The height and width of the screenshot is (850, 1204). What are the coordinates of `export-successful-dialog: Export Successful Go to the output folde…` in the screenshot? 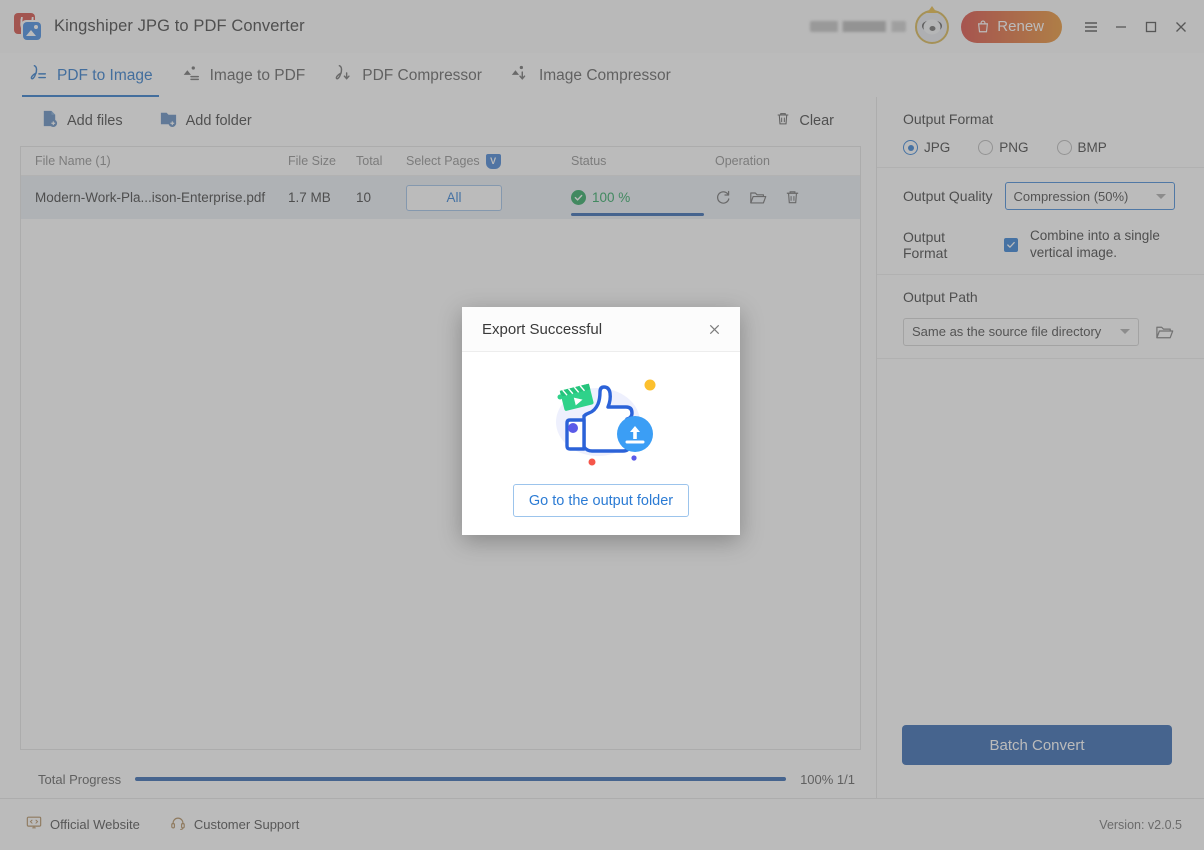 It's located at (601, 421).